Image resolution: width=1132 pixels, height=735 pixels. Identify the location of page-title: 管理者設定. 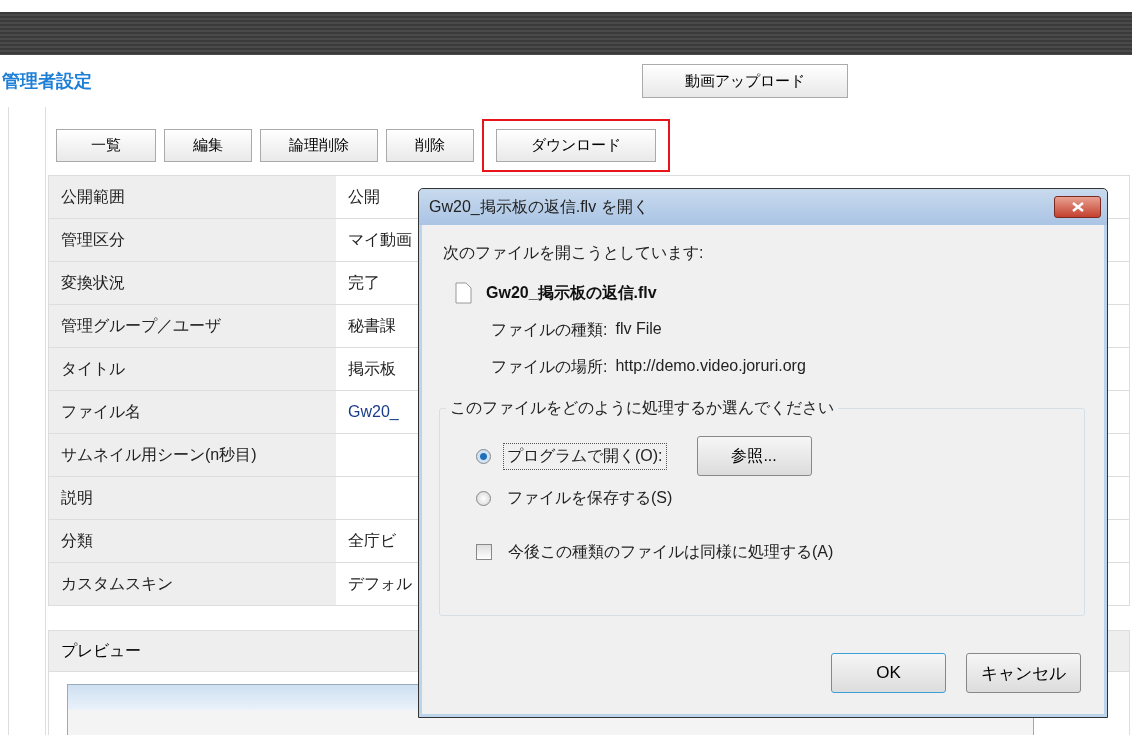
(47, 81).